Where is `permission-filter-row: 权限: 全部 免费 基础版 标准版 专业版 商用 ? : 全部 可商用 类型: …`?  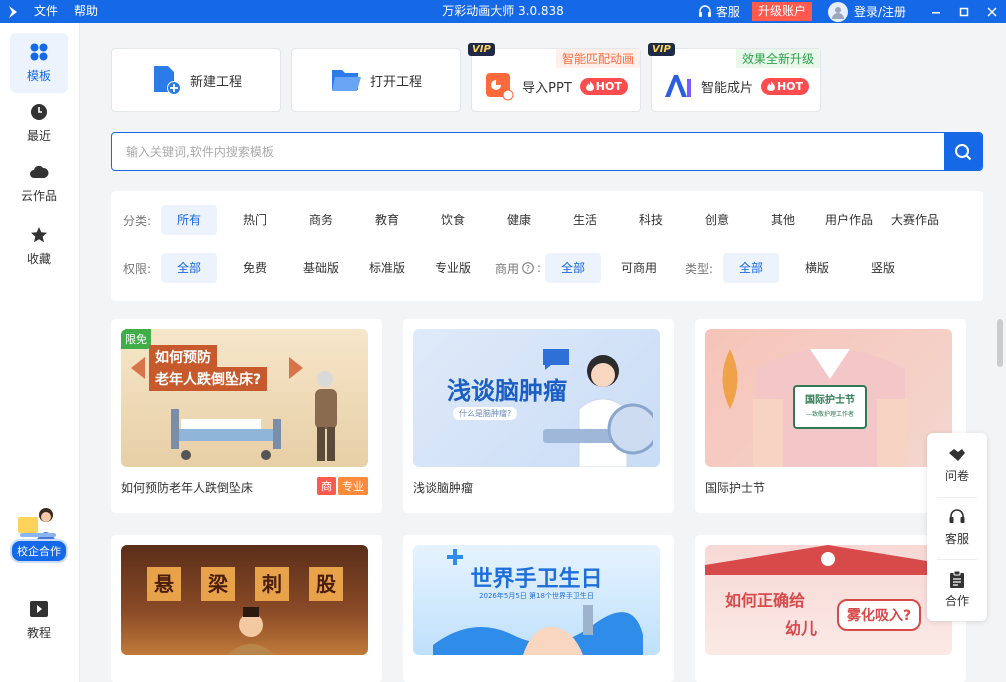
permission-filter-row: 权限: 全部 免费 基础版 标准版 专业版 商用 ? : 全部 可商用 类型: … is located at coordinates (511, 268).